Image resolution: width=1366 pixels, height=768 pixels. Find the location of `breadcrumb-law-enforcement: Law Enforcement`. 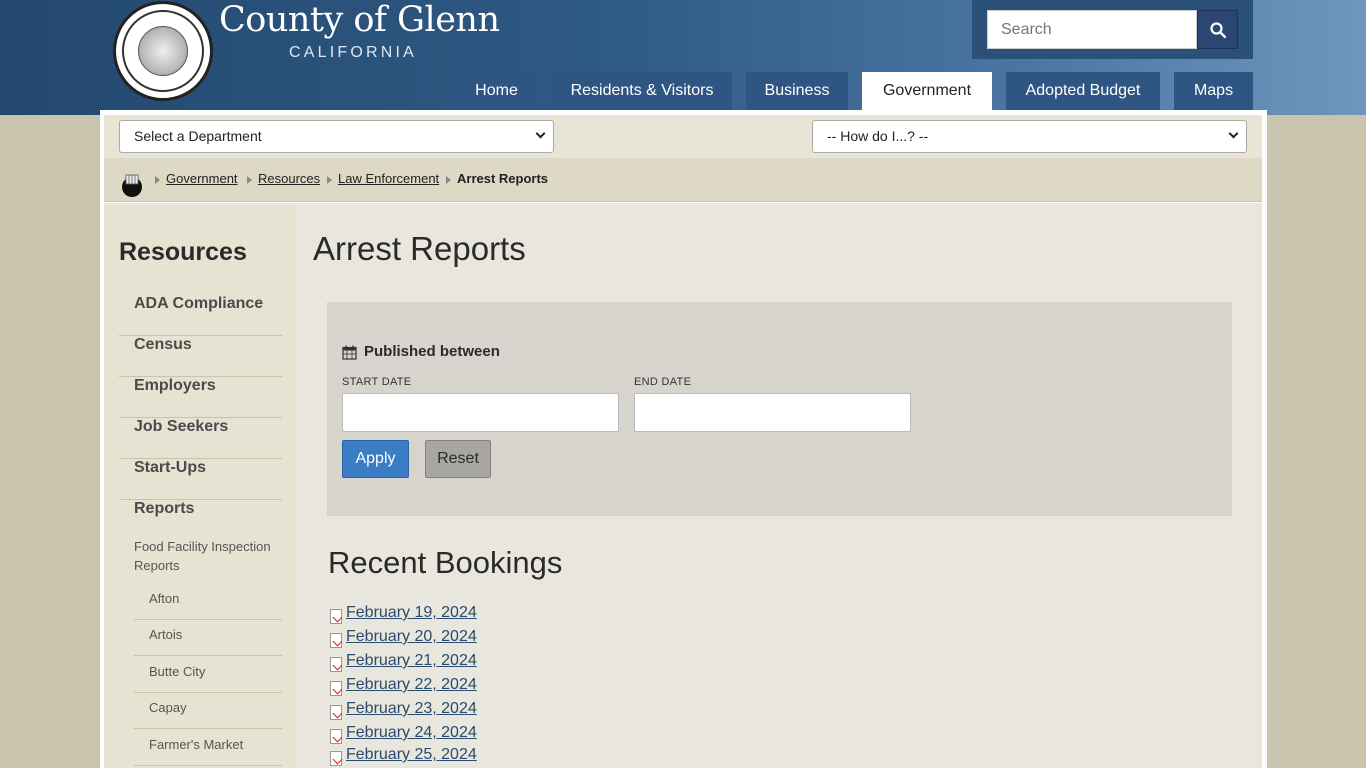

breadcrumb-law-enforcement: Law Enforcement is located at coordinates (388, 178).